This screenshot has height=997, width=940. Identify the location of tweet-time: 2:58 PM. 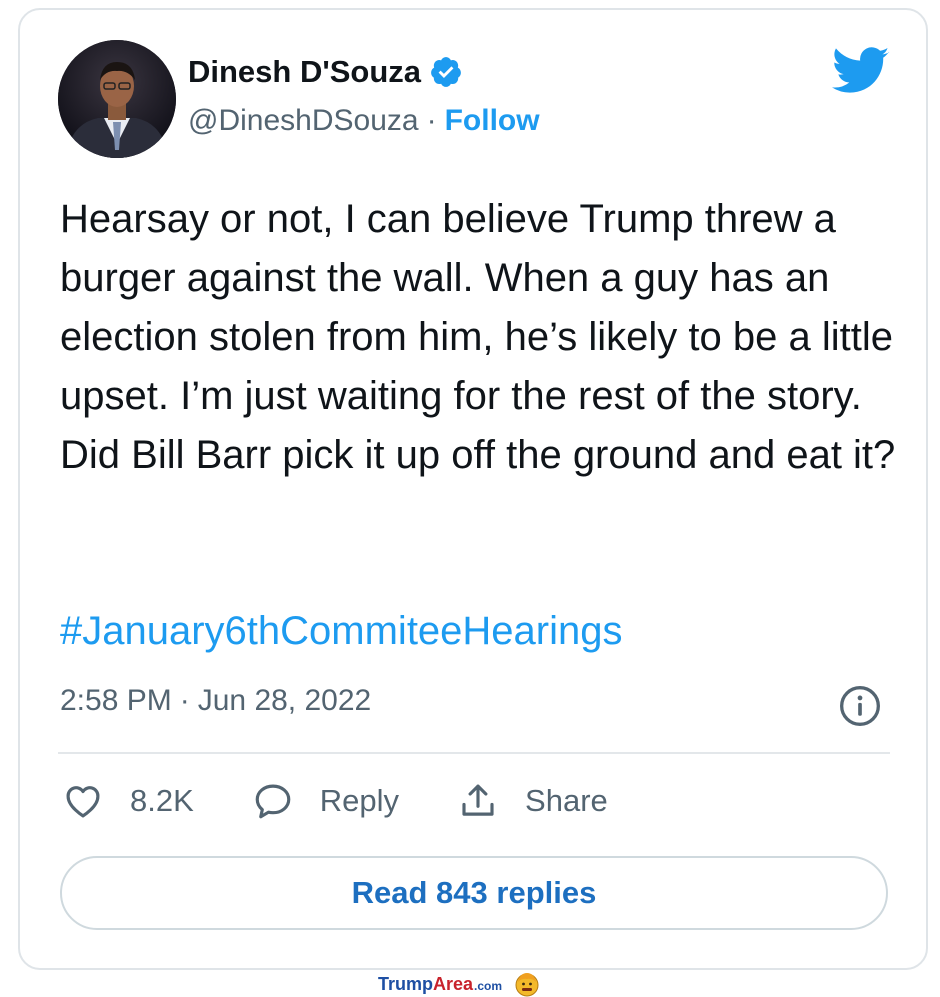
(116, 700).